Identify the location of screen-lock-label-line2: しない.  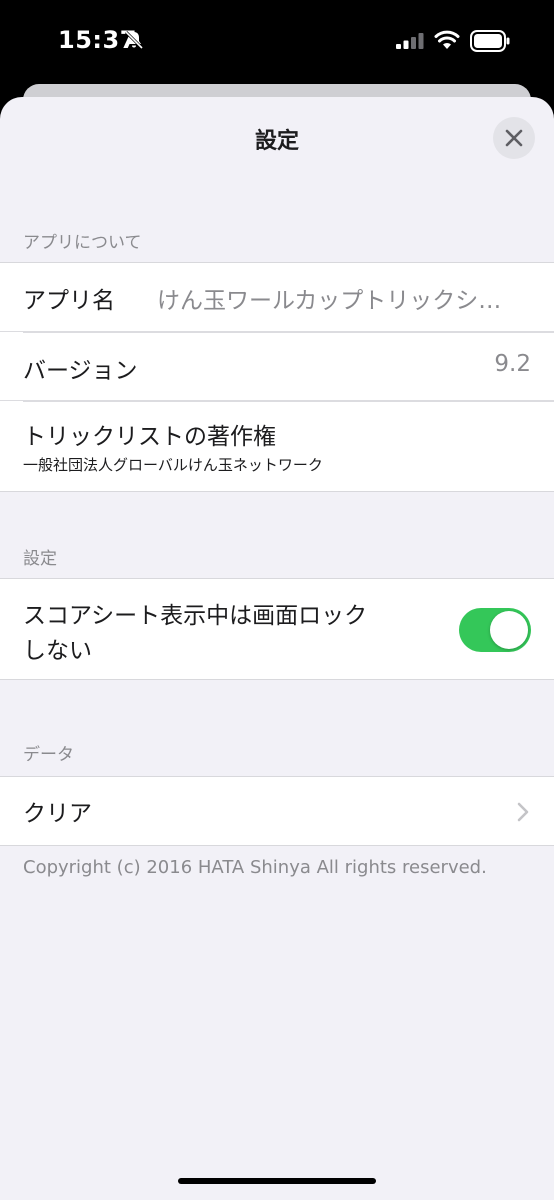
(57, 651).